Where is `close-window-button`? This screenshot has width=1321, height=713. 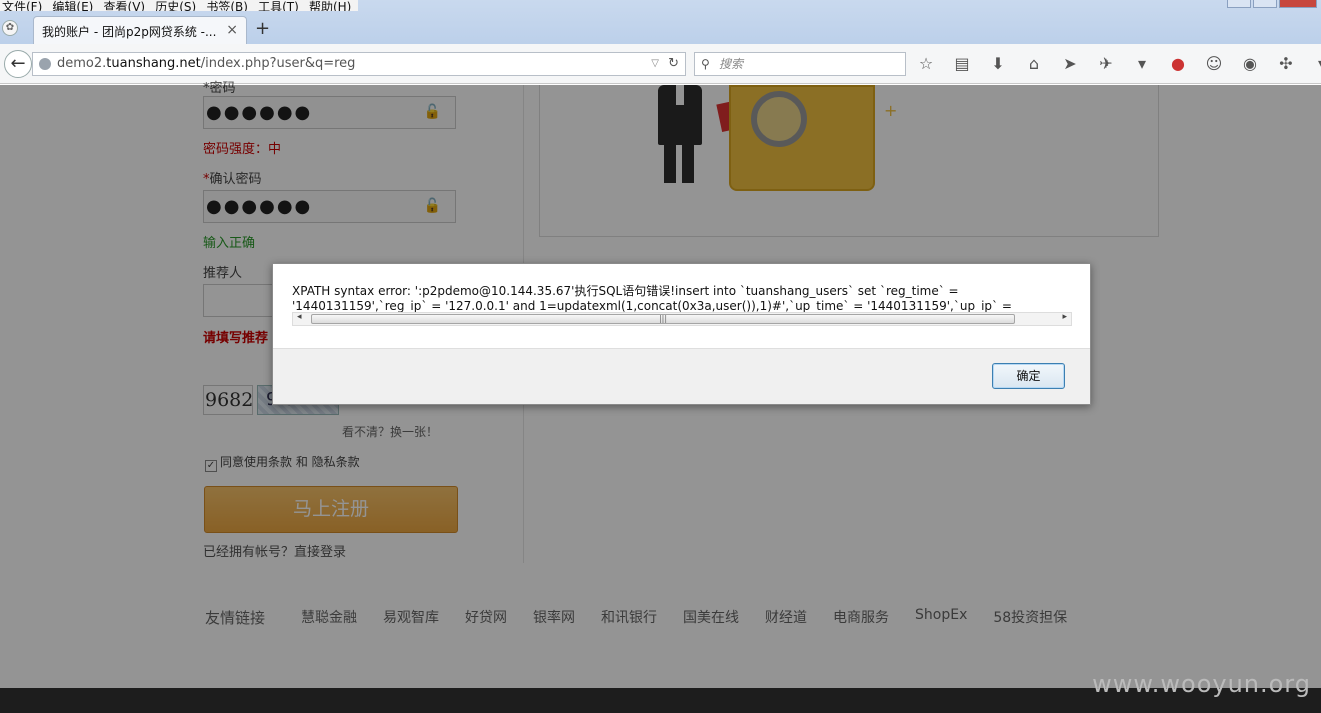
close-window-button is located at coordinates (1298, 4).